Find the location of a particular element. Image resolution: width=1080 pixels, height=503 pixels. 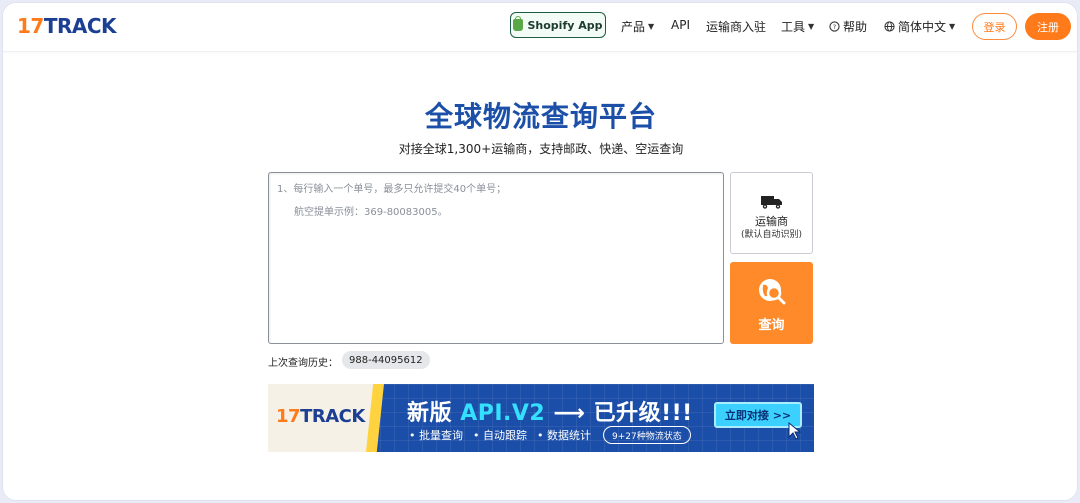

query-label: 查询 is located at coordinates (771, 325).